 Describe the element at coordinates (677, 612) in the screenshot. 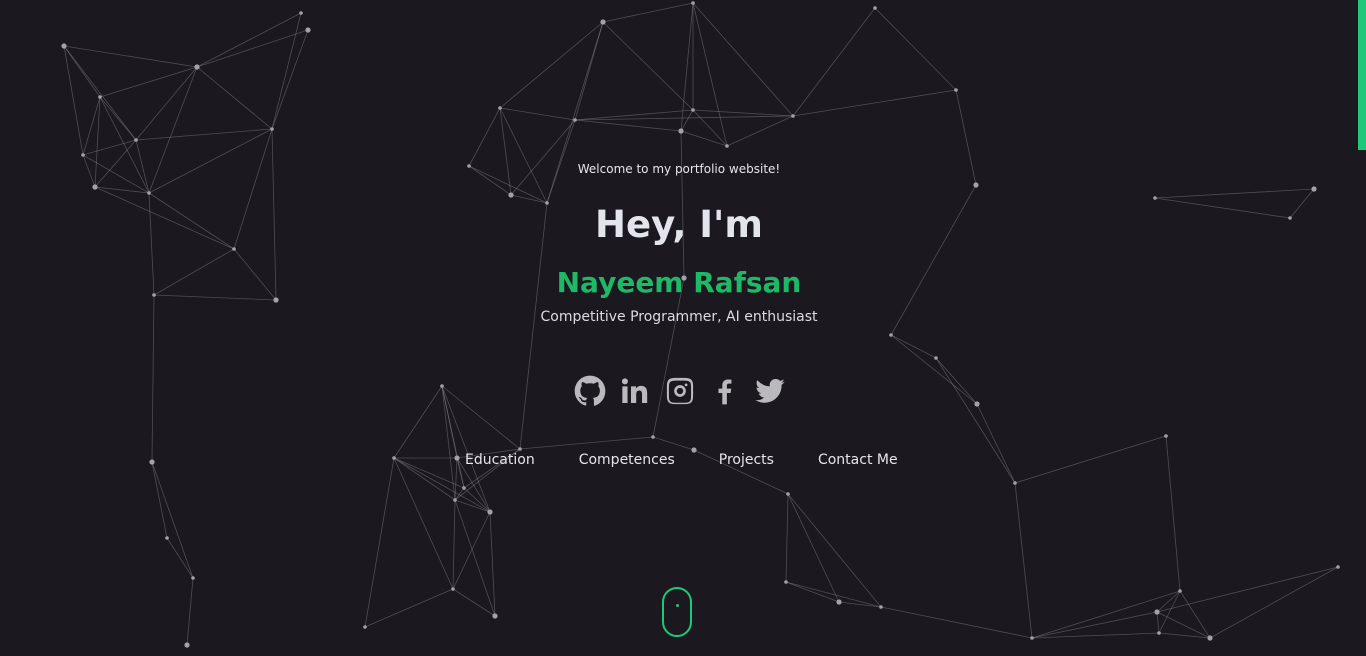

I see `scroll-down-mouse-icon` at that location.